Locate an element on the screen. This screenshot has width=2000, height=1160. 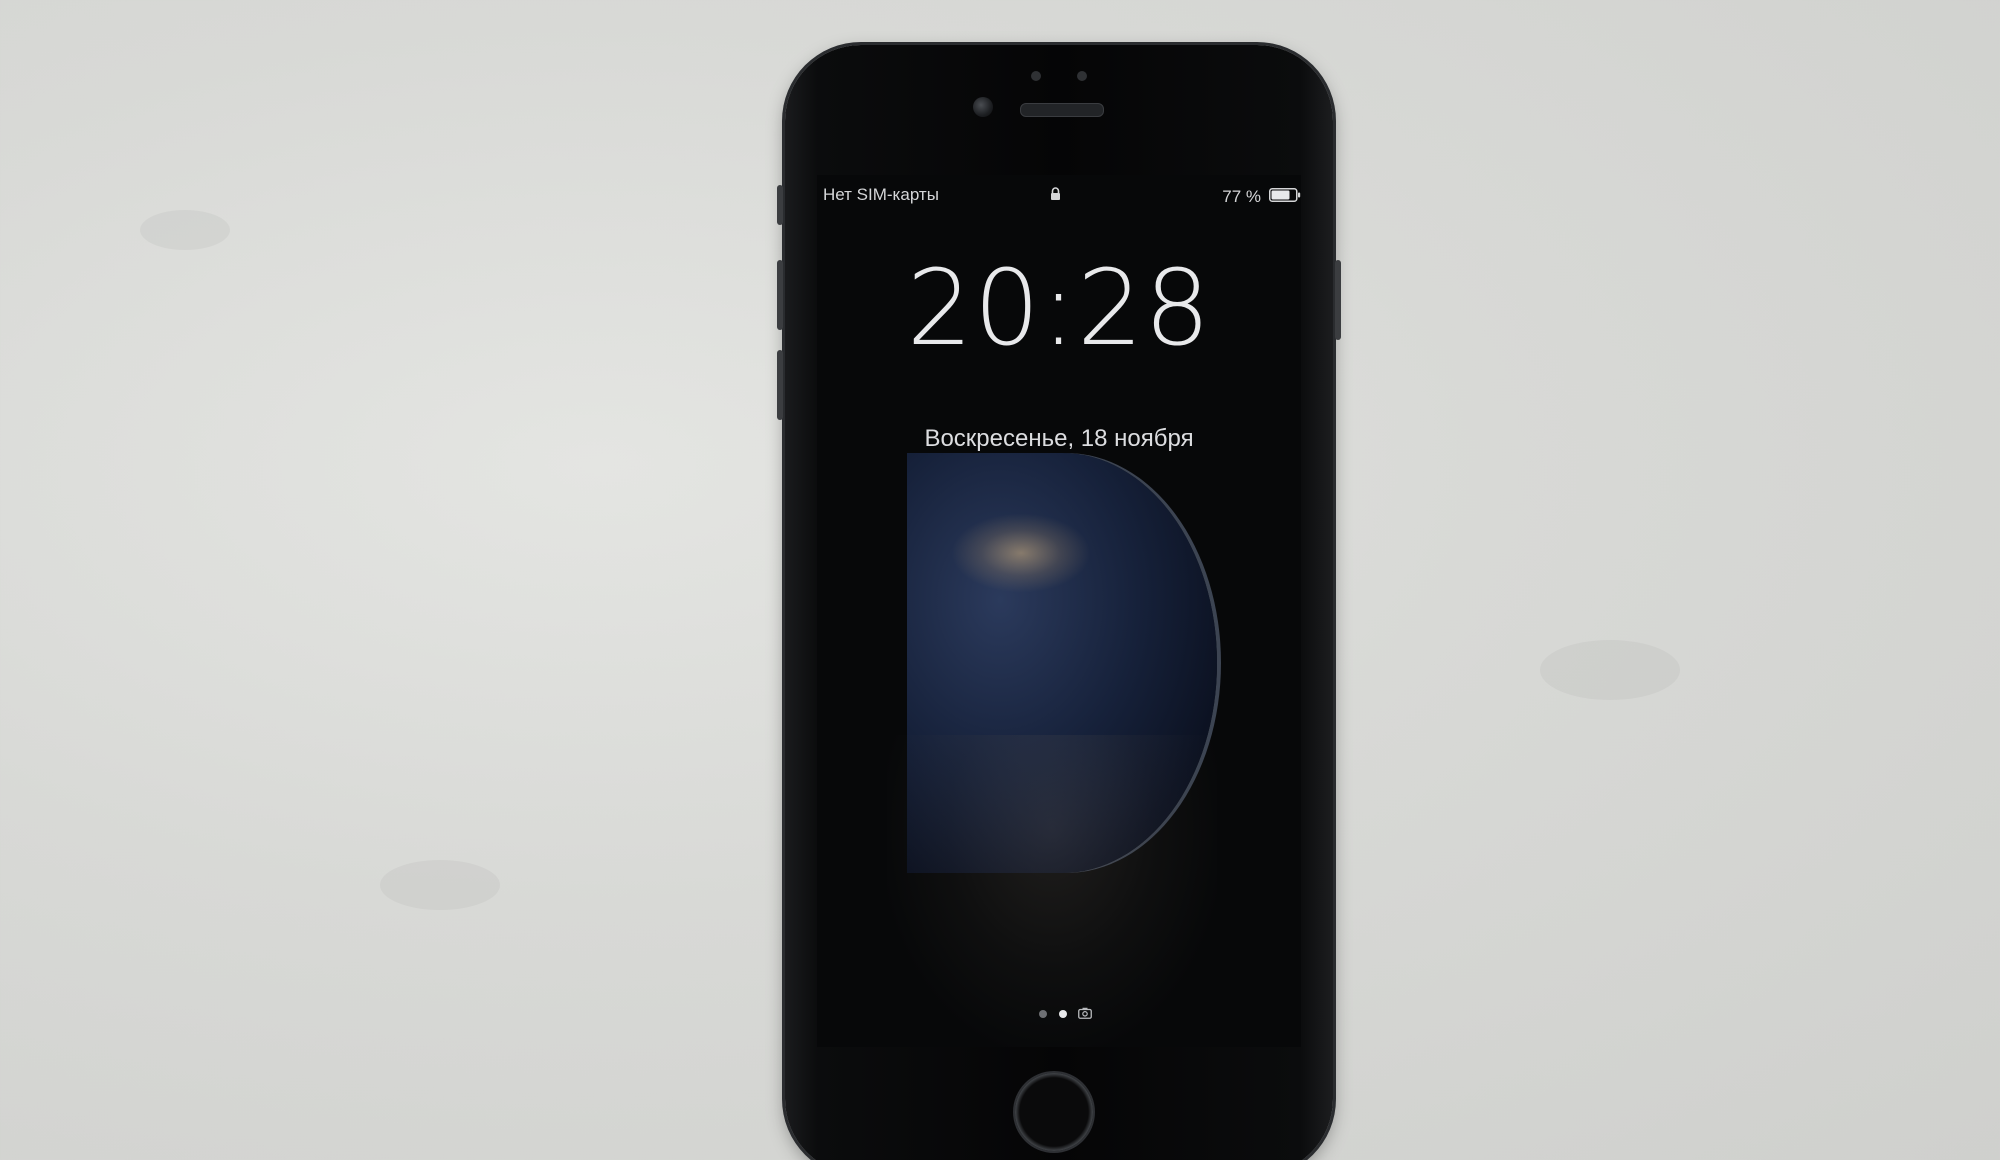
volume-up-button is located at coordinates (780, 295).